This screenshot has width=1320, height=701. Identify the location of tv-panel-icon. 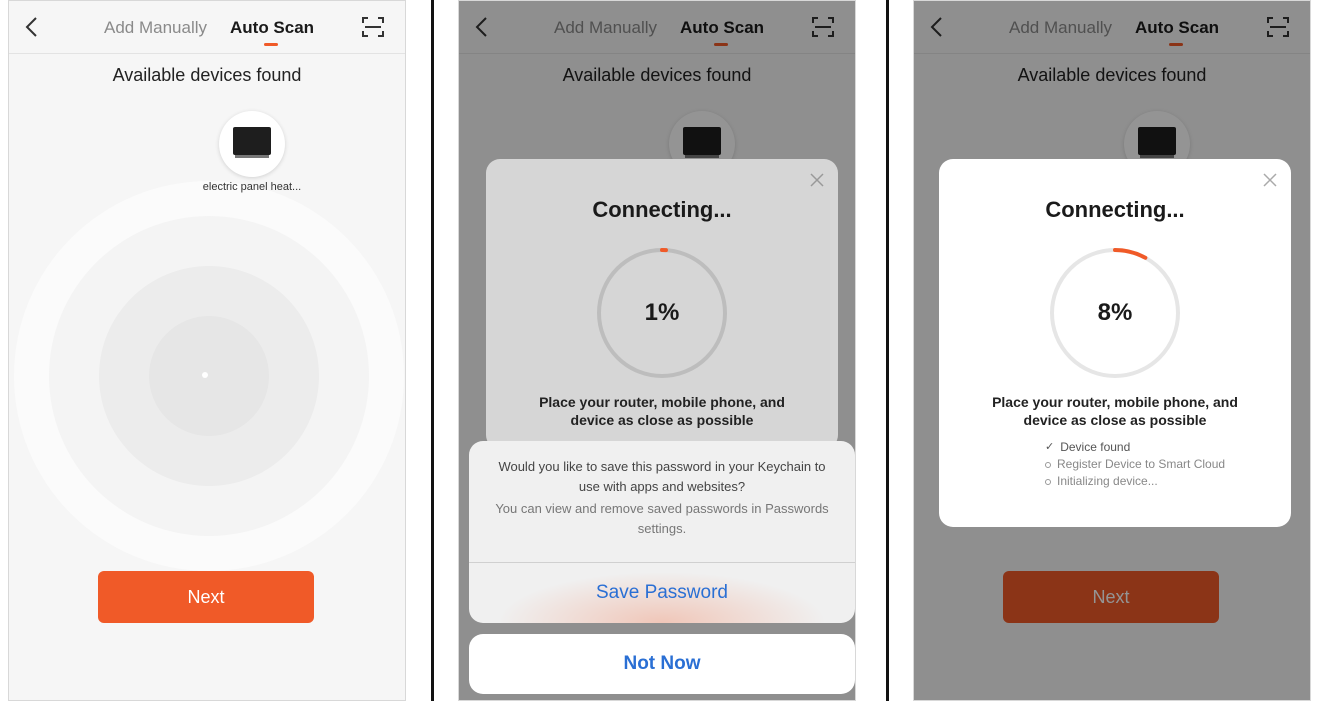
(252, 141).